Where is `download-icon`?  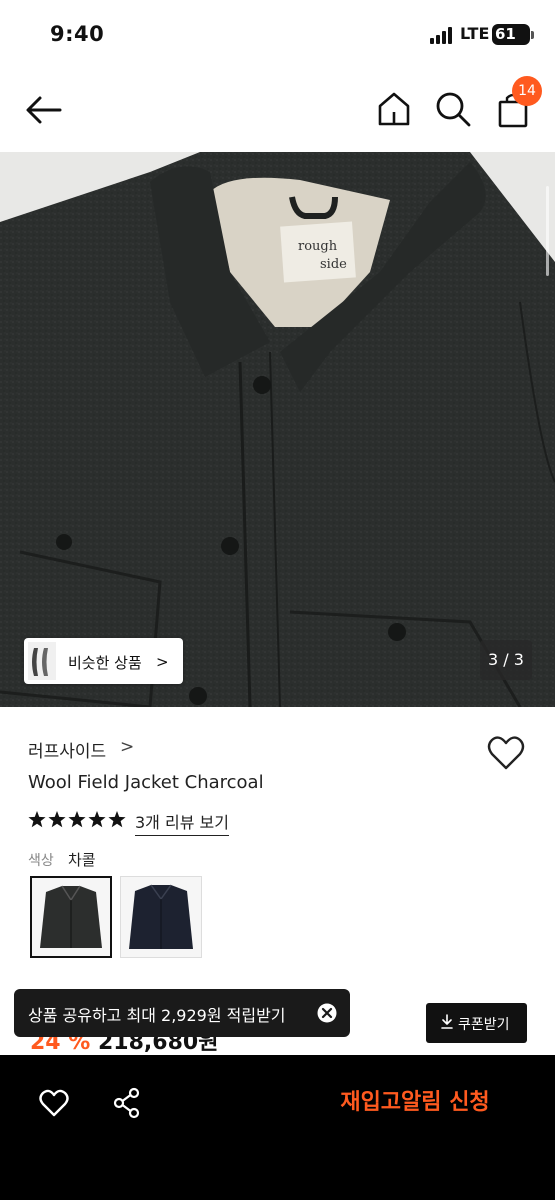
download-icon is located at coordinates (447, 1021).